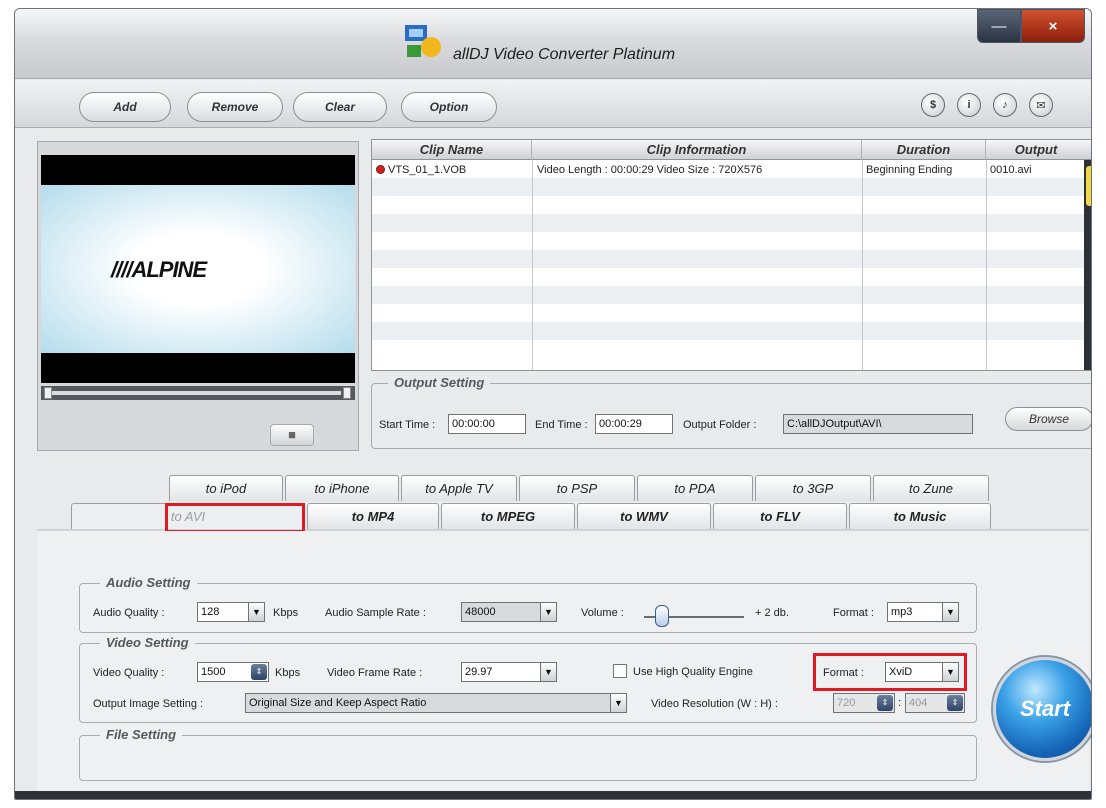 Image resolution: width=1106 pixels, height=808 pixels. Describe the element at coordinates (620, 671) in the screenshot. I see `high-quality-engine-checkbox` at that location.